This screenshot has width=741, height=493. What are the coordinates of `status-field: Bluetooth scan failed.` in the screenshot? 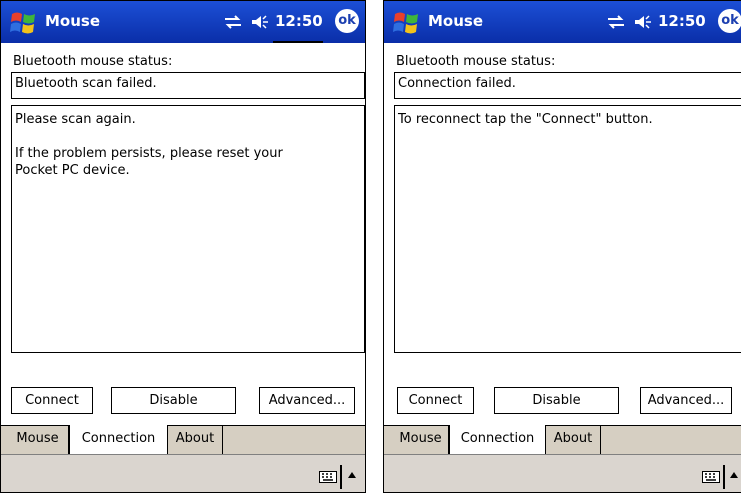 It's located at (188, 85).